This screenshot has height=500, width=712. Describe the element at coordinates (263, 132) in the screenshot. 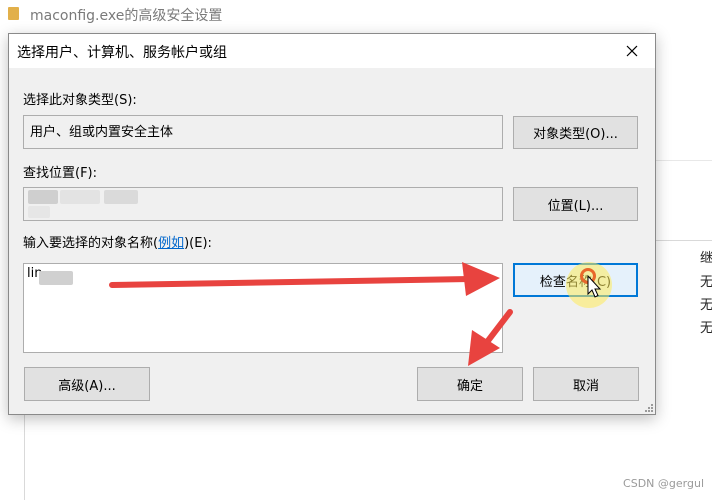

I see `object-type-field: 用户、组或内置安全主体` at that location.